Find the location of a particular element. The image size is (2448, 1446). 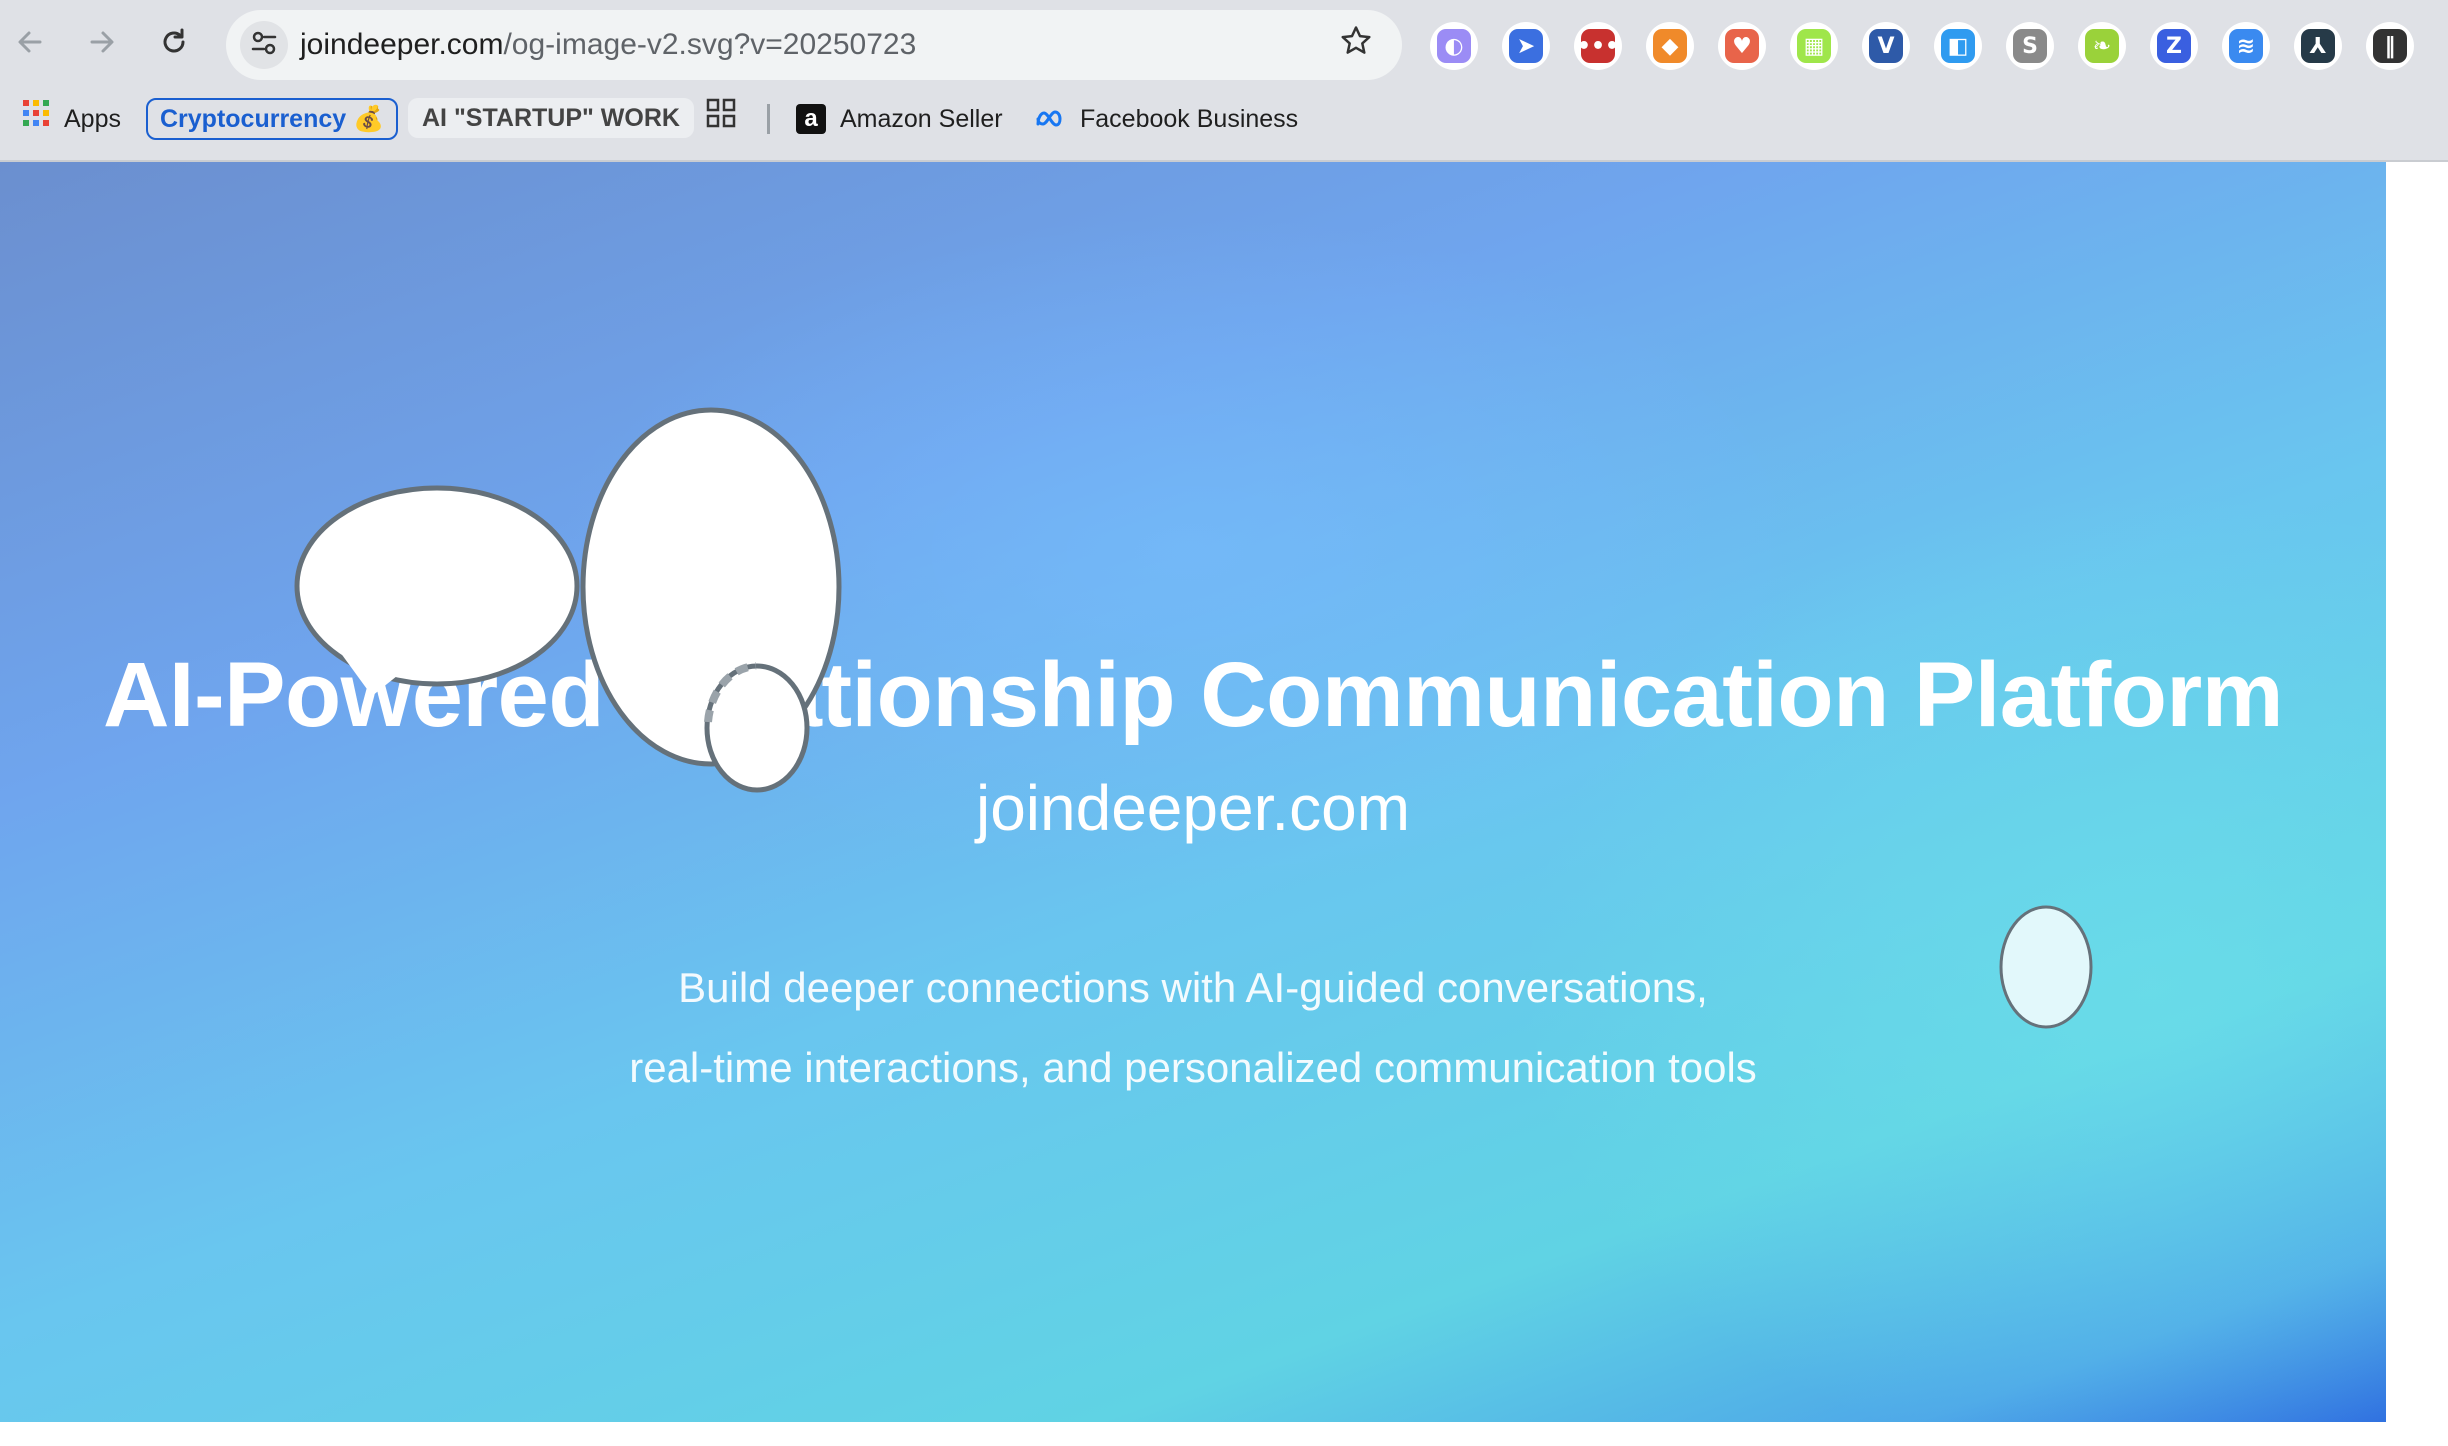

back-button is located at coordinates (30, 46).